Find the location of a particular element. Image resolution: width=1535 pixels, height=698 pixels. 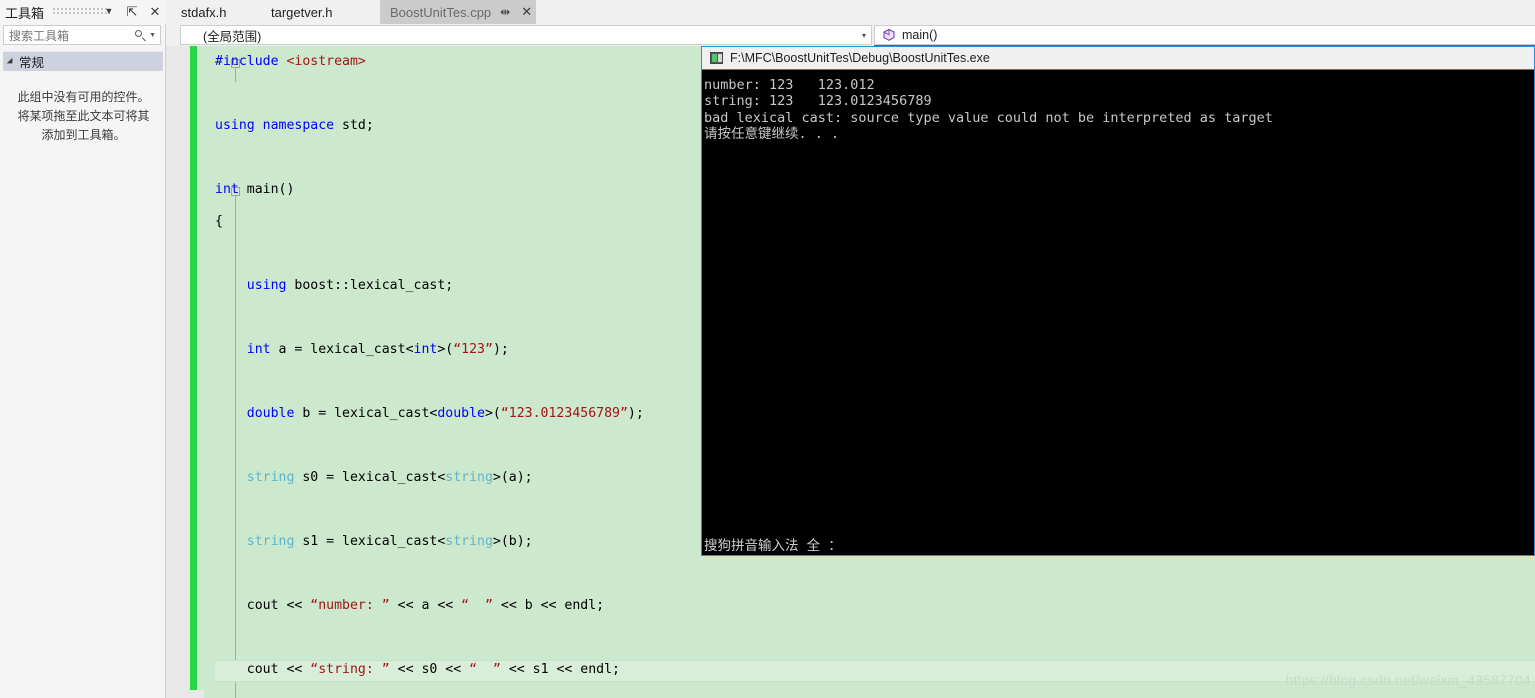

search-icon is located at coordinates (140, 35).